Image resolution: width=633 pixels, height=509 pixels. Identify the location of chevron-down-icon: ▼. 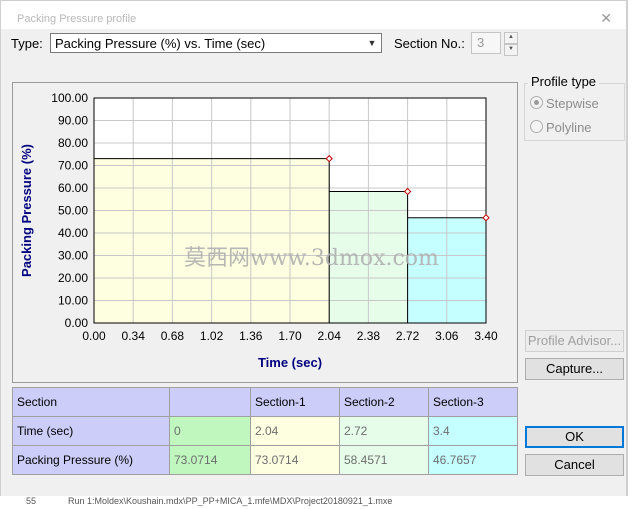
(372, 43).